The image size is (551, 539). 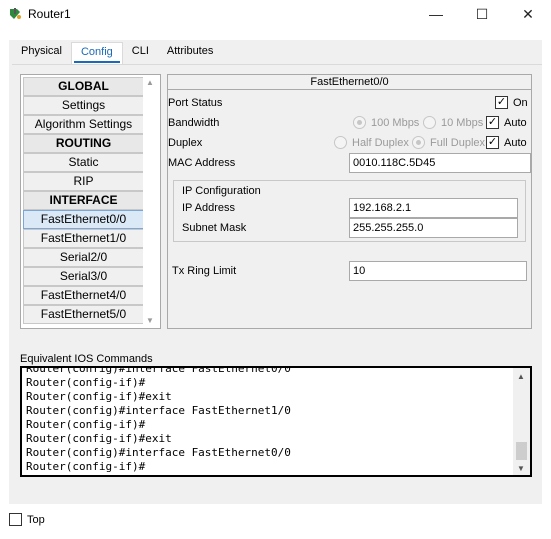 What do you see at coordinates (151, 201) in the screenshot?
I see `sidebar-scrollbar: ▲ ▼` at bounding box center [151, 201].